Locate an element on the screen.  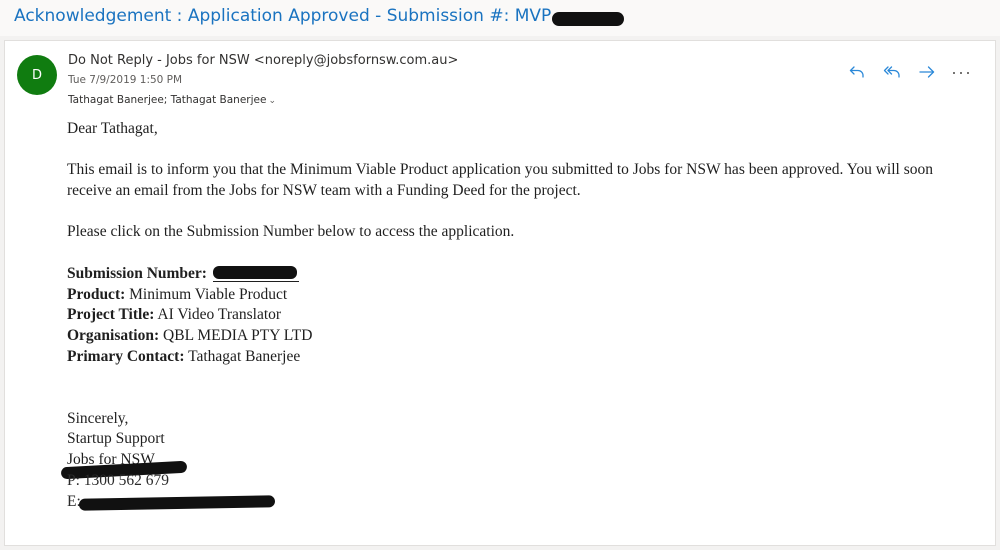
message-actions: ··· is located at coordinates (909, 72).